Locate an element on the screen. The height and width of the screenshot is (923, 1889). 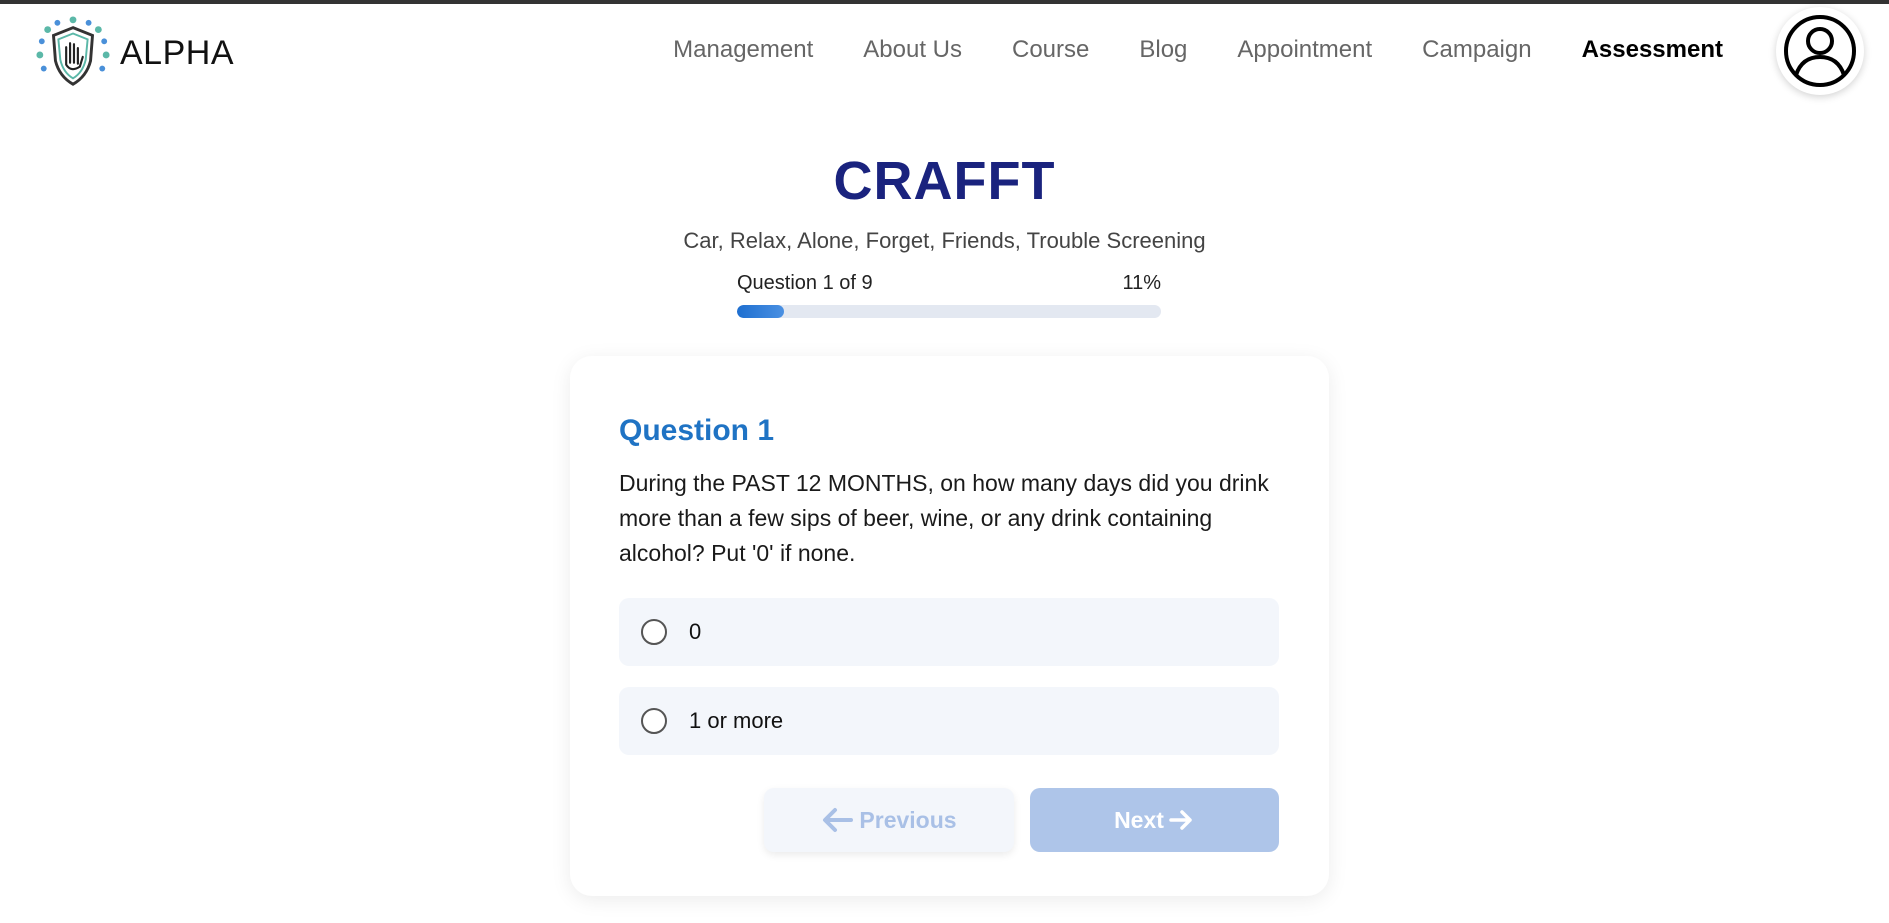
progress-section: Question 1 of 9 11% is located at coordinates (949, 295).